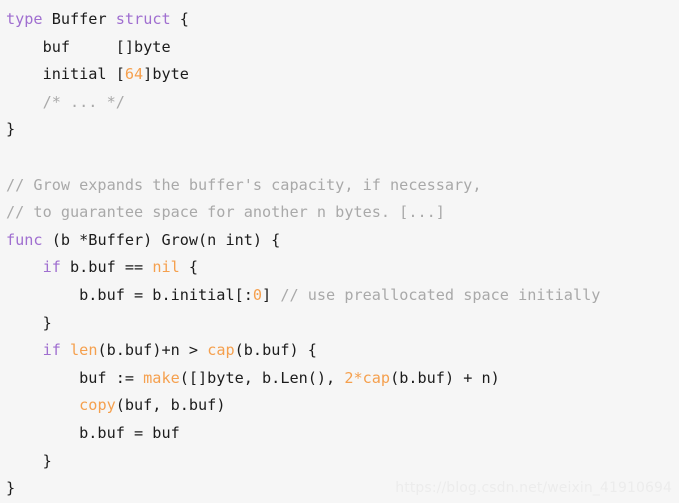  I want to click on code-token-builtin: *, so click(358, 377).